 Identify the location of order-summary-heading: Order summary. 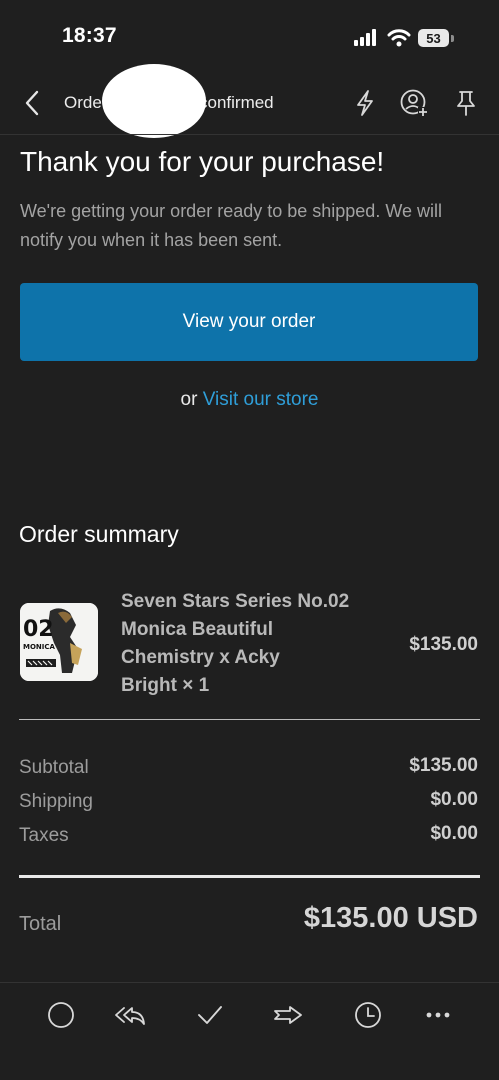
(99, 534).